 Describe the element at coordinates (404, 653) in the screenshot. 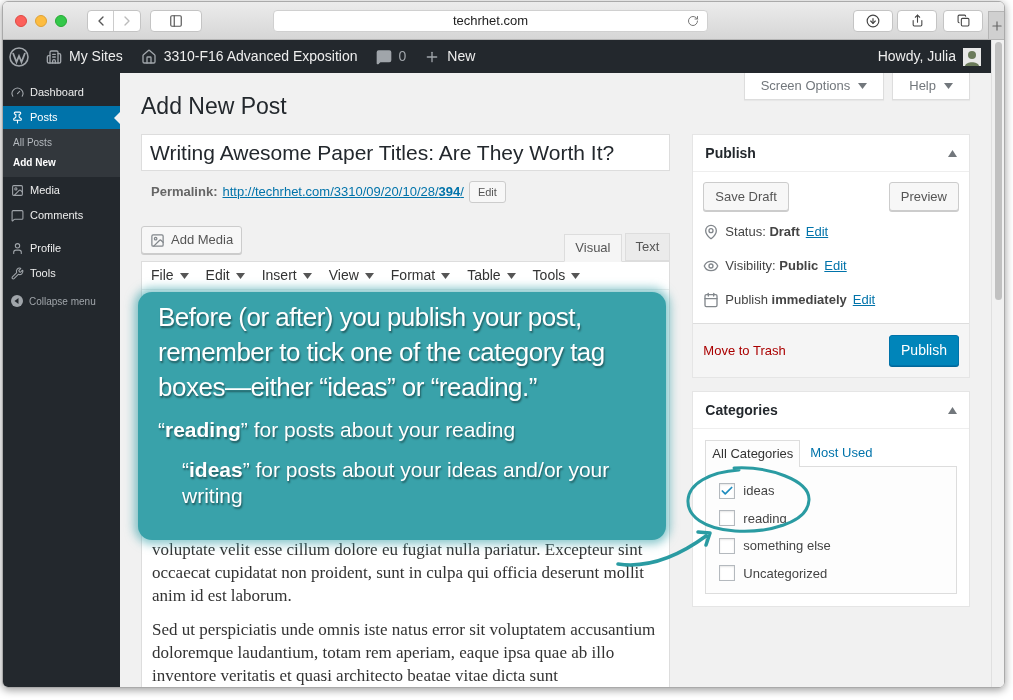

I see `paragraph: Sed ut perspiciatis unde omnis iste natus error sit voluptatem accusantium doloremque laudantium, totam rem aperiam, eaque ipsa quae ab illo inventore veritatis et quasi architecto beatae vitae dicta sunt` at that location.